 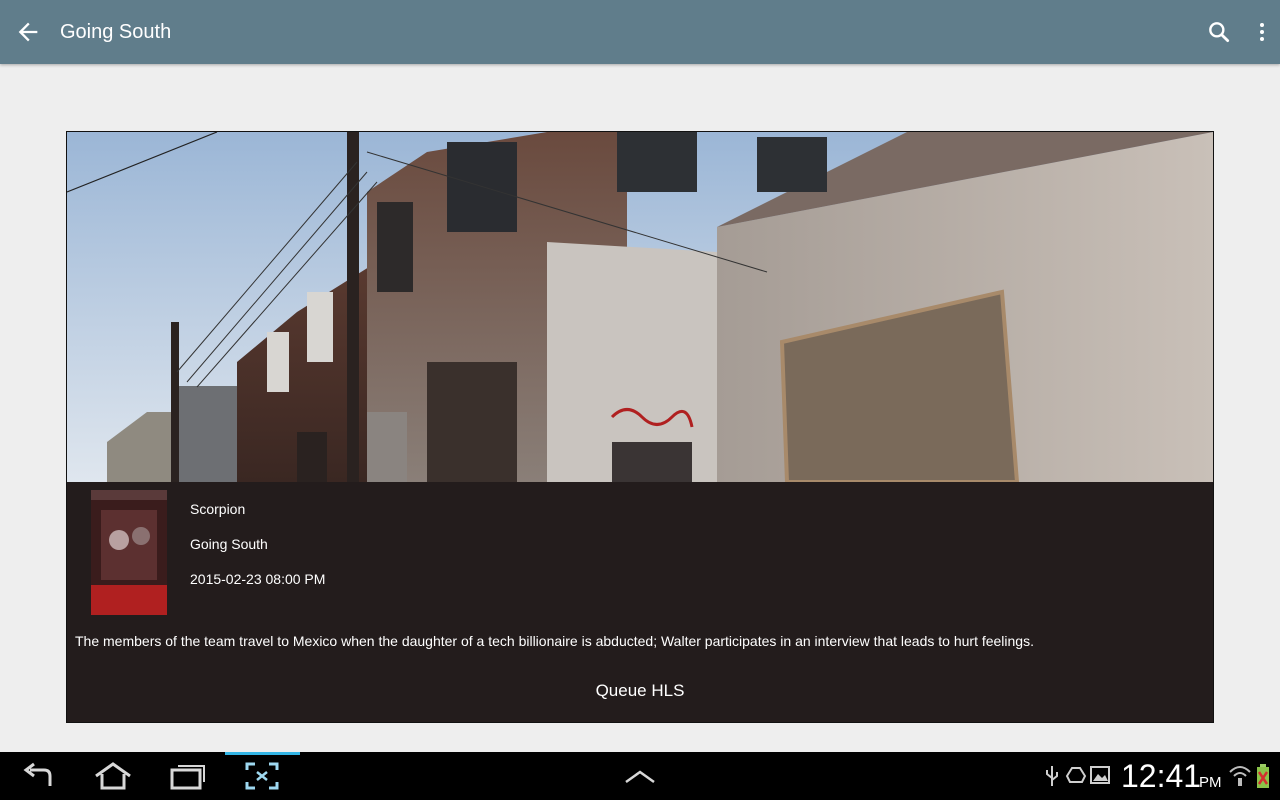 I want to click on status-clock: 12:41, so click(x=1161, y=776).